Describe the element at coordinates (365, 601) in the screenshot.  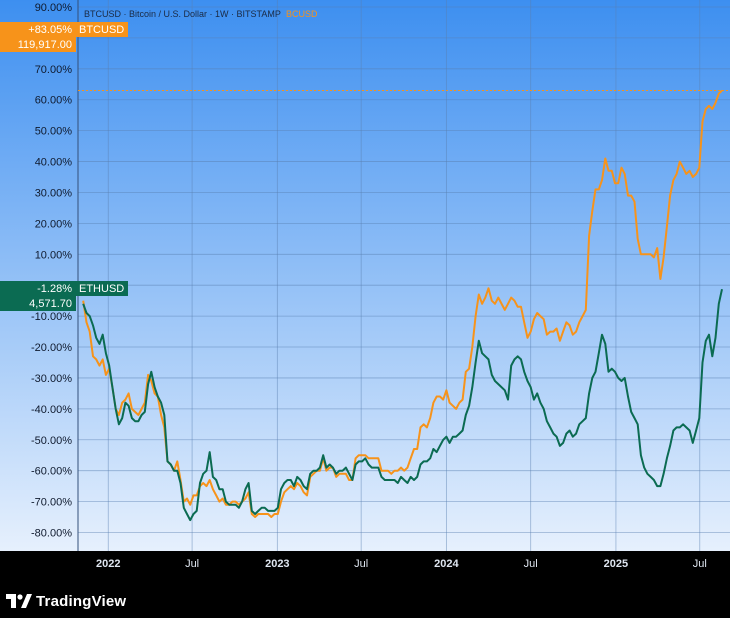
I see `footer-bar: TradingView` at that location.